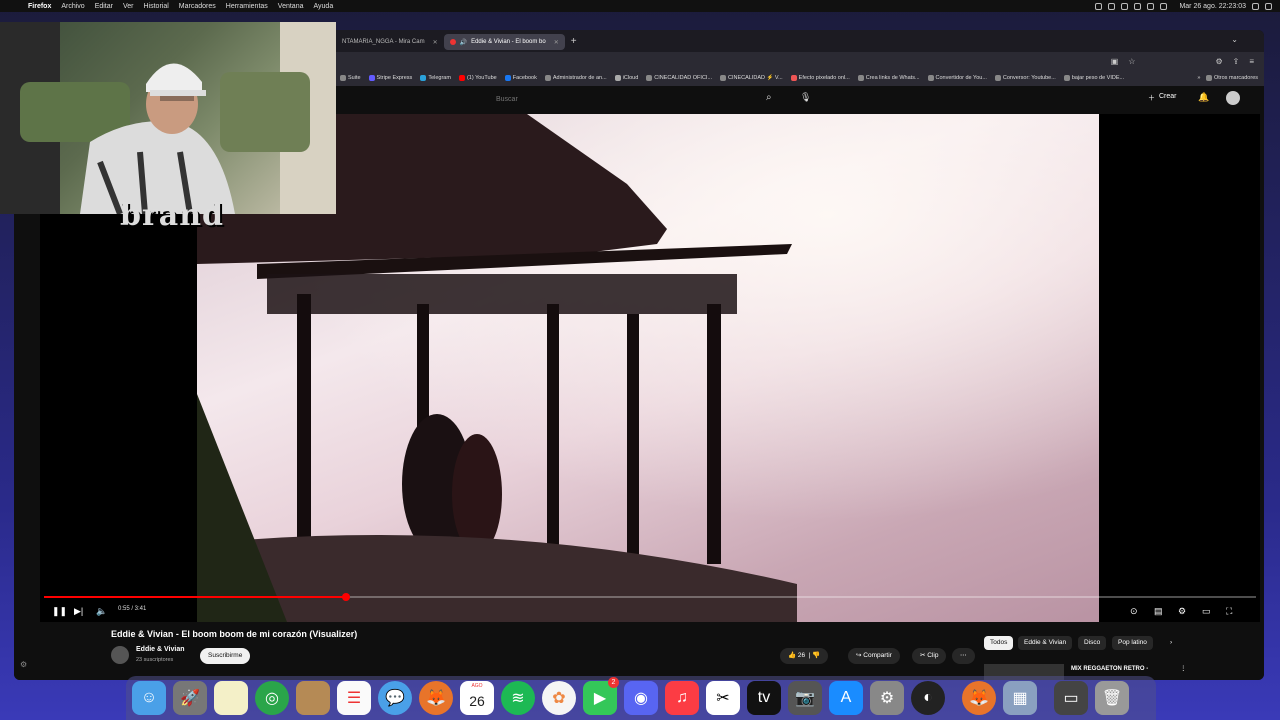 This screenshot has width=1280, height=720. What do you see at coordinates (764, 698) in the screenshot?
I see `appletv-icon: tv` at bounding box center [764, 698].